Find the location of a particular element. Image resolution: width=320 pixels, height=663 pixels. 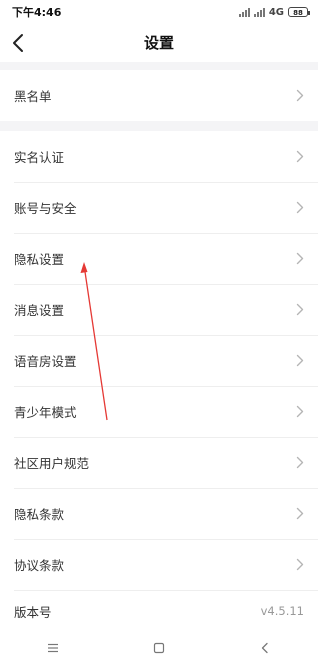

system-menu-button is located at coordinates (53, 648).